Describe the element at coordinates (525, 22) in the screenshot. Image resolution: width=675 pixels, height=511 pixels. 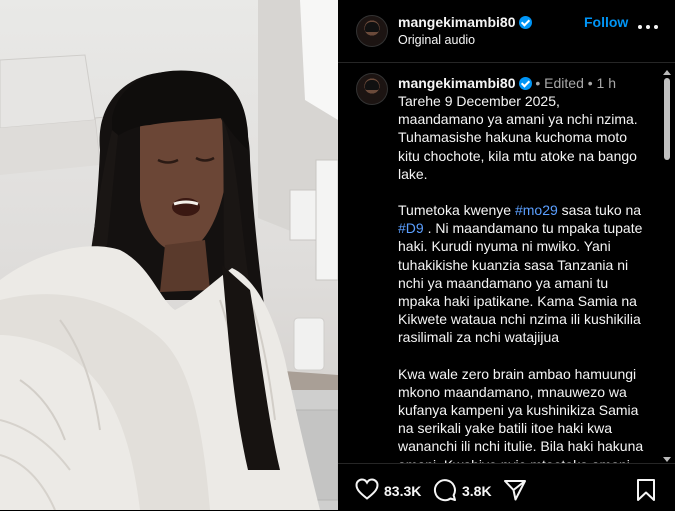
I see `verified-badge-icon` at that location.